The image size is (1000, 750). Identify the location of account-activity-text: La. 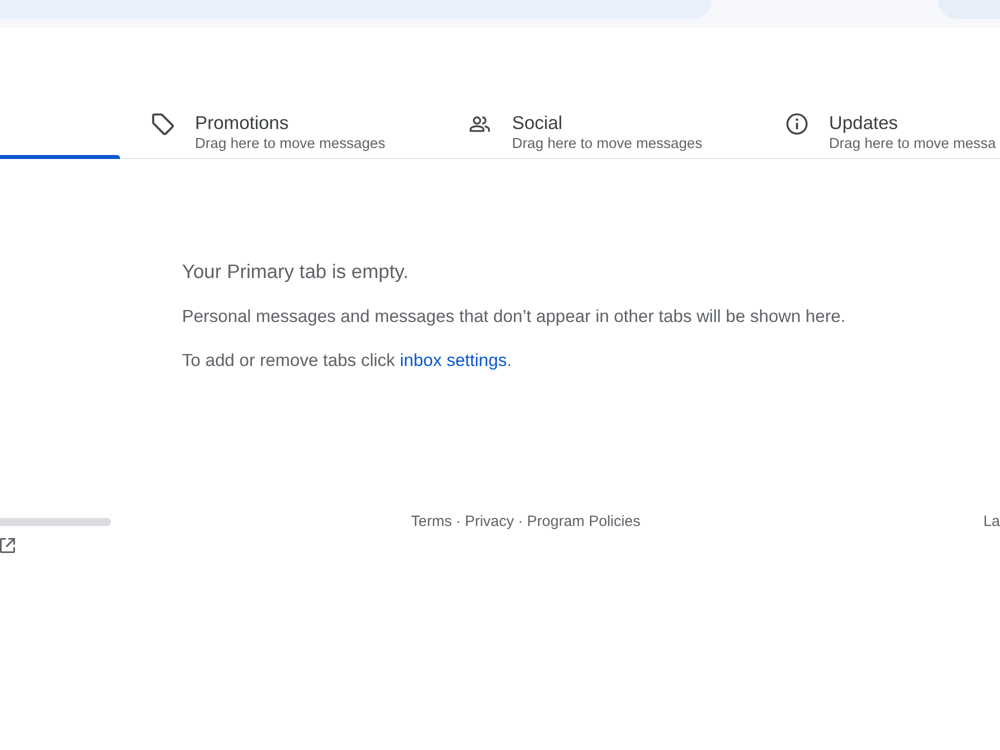
(991, 522).